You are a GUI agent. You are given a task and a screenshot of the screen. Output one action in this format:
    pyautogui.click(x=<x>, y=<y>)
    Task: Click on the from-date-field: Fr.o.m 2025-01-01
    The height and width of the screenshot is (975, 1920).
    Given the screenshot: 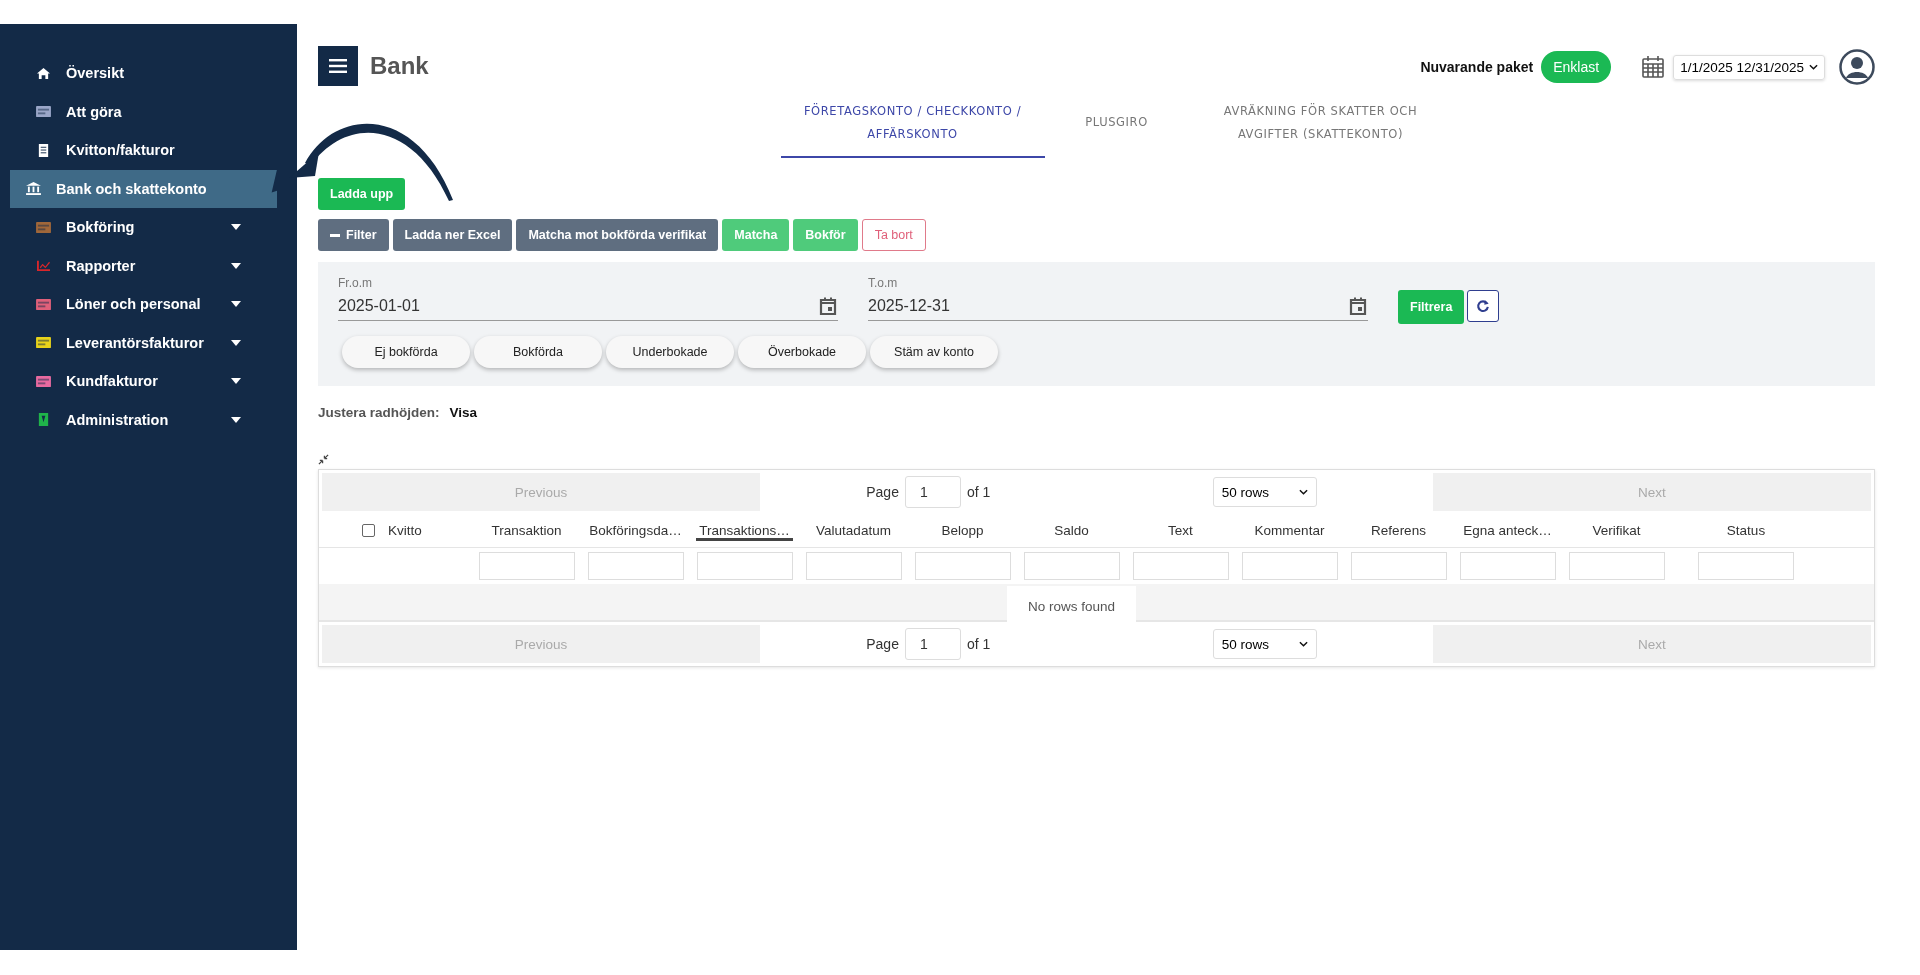 What is the action you would take?
    pyautogui.click(x=588, y=298)
    